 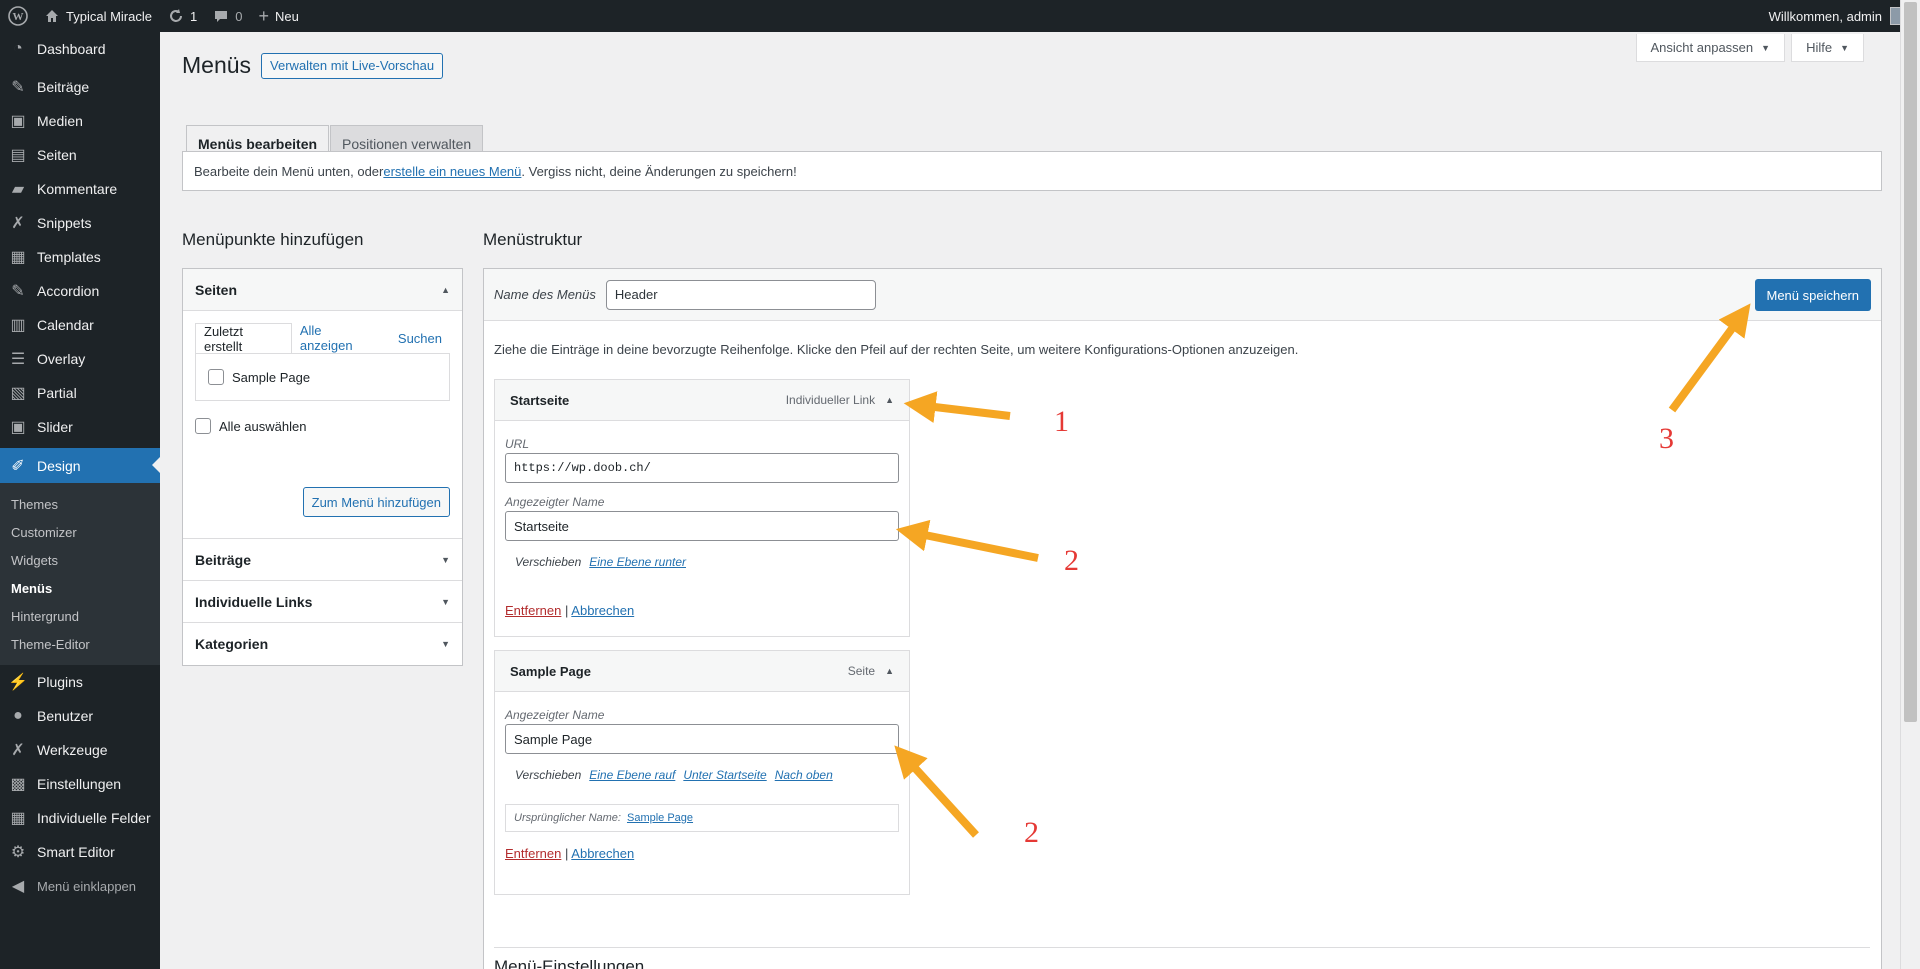 What do you see at coordinates (80, 644) in the screenshot?
I see `submenu-item-theme-editor: Theme-Editor` at bounding box center [80, 644].